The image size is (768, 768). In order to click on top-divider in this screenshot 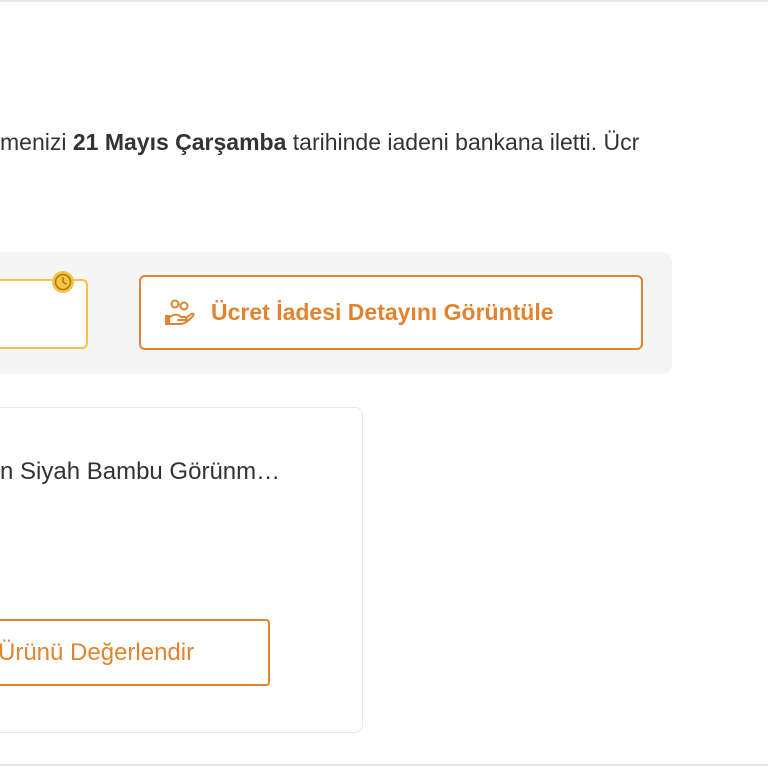, I will do `click(384, 1)`.